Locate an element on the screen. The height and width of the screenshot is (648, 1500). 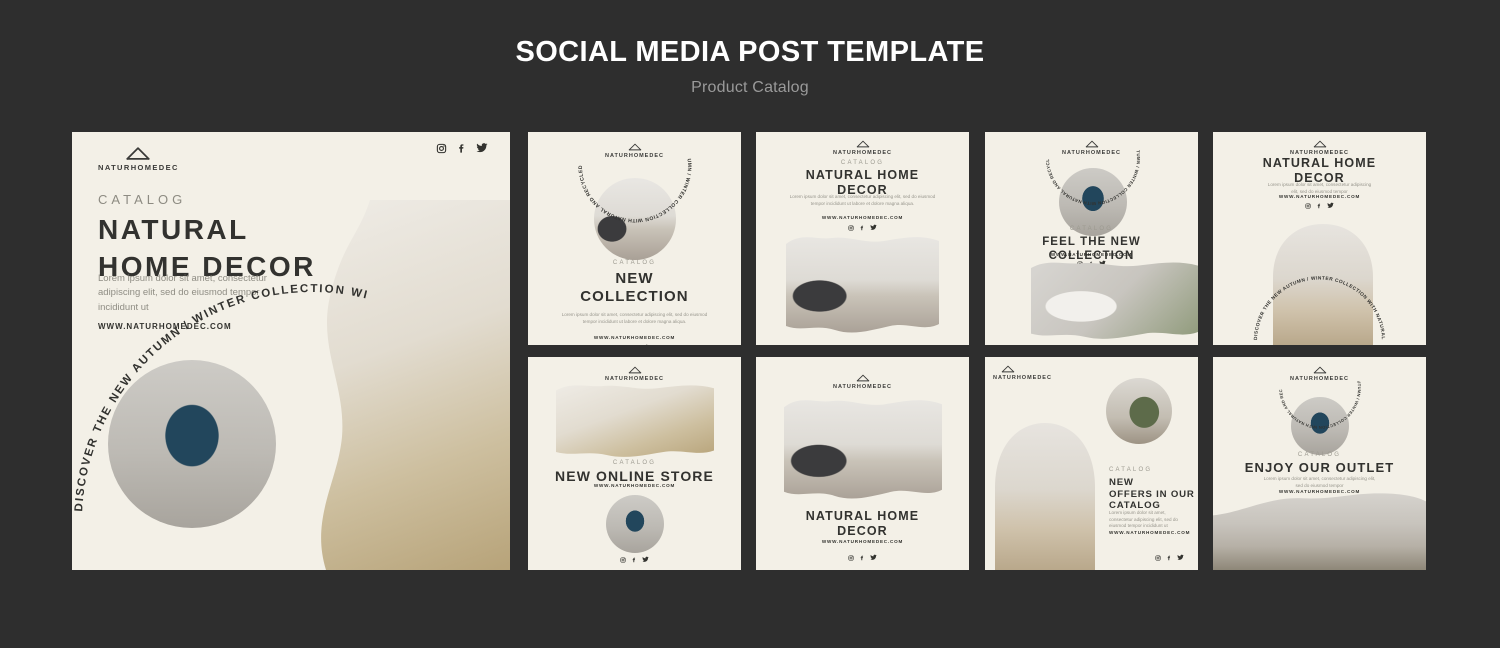
hero-social-links is located at coordinates (462, 148).